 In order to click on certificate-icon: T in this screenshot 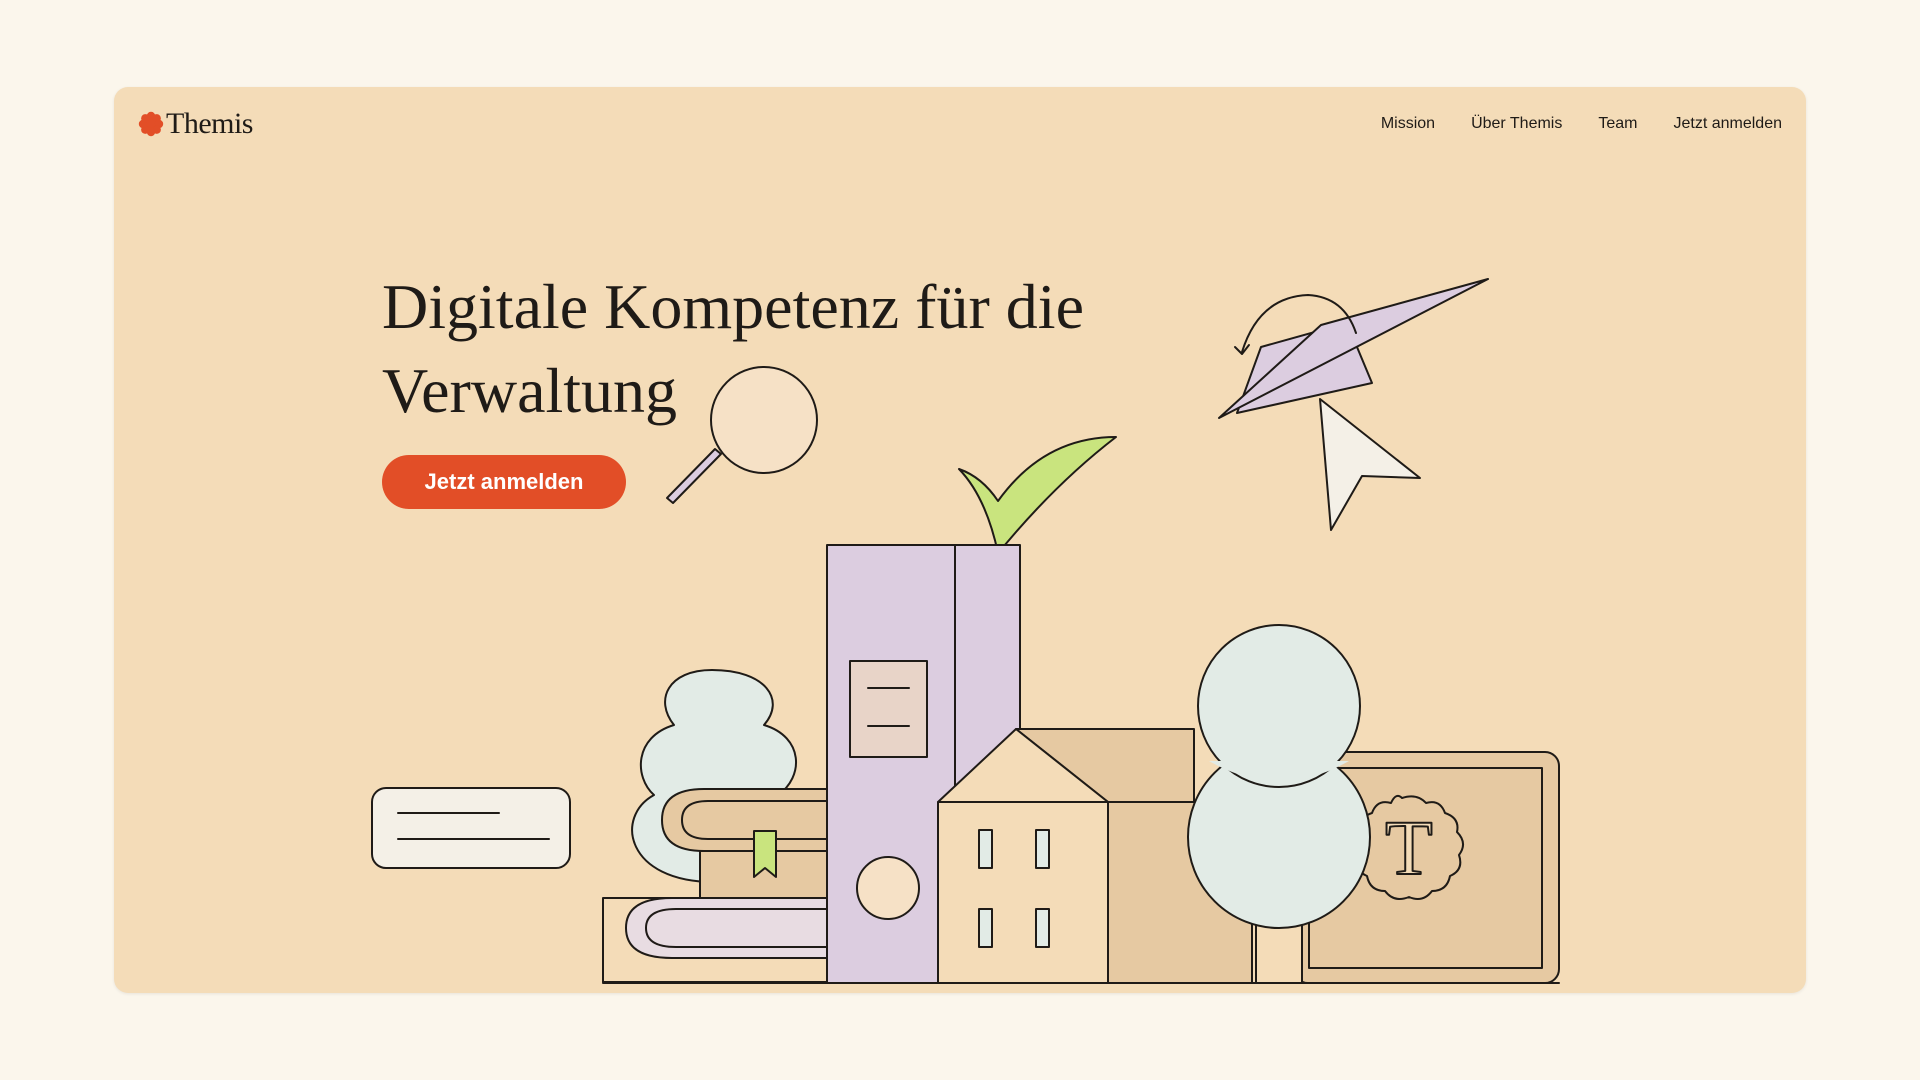, I will do `click(1426, 867)`.